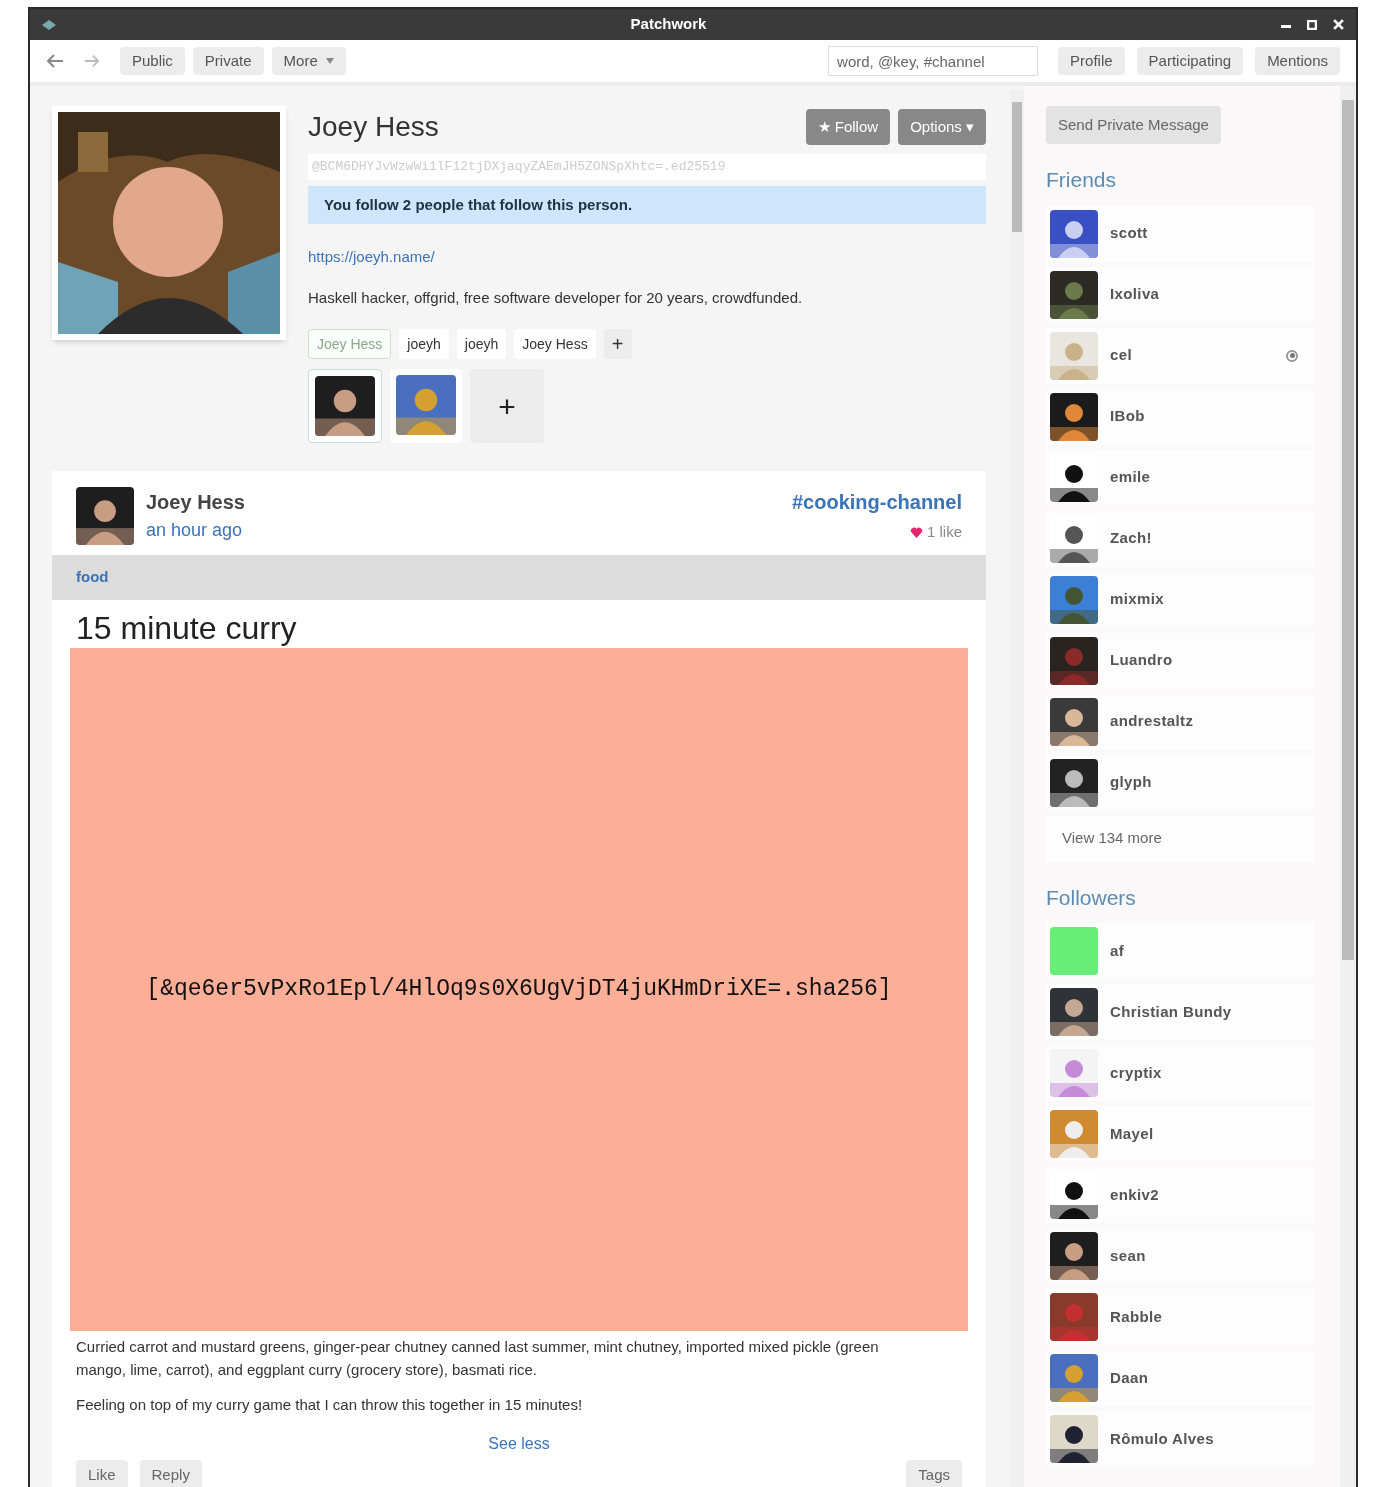  I want to click on post-action-button: Reply, so click(170, 1473).